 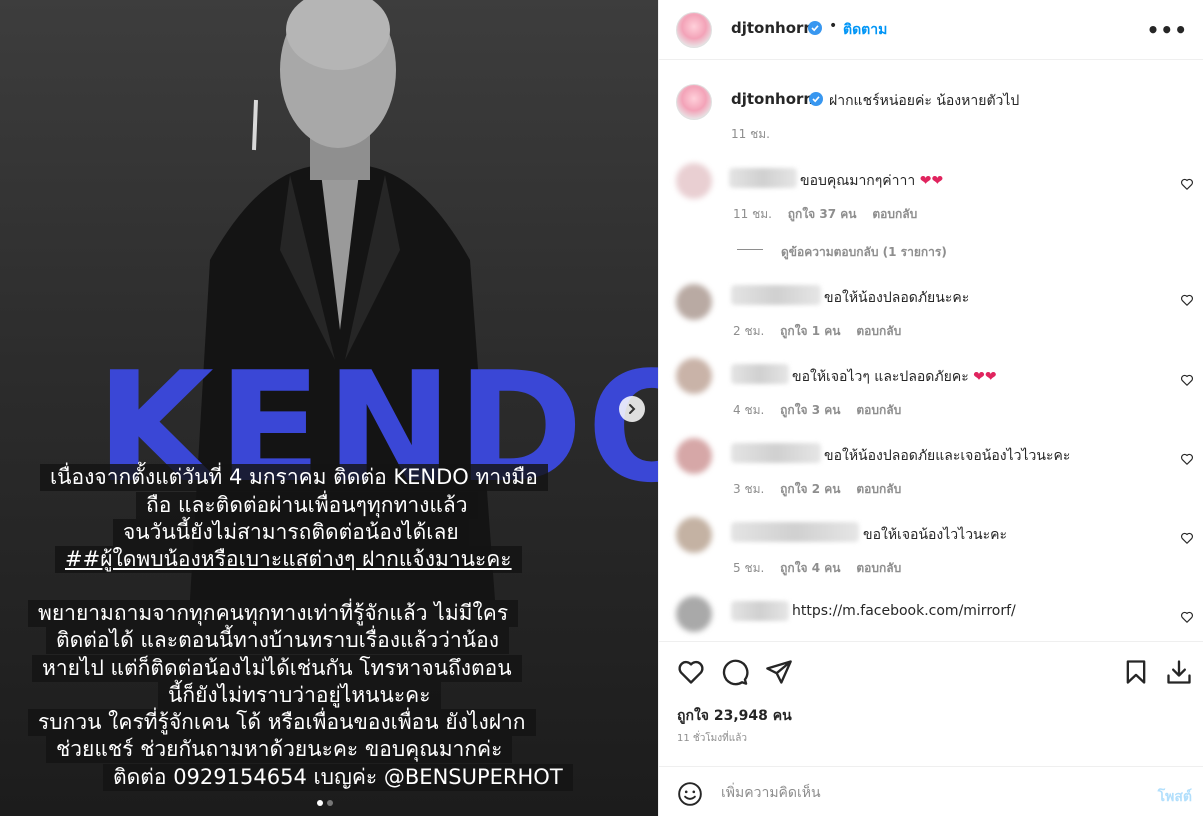 What do you see at coordinates (775, 99) in the screenshot?
I see `caption-username: djtonhorm` at bounding box center [775, 99].